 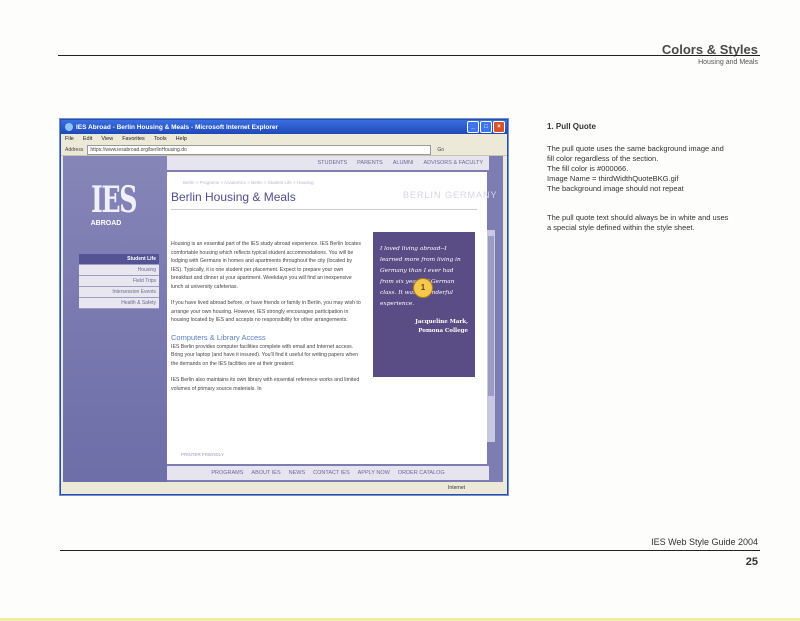 I want to click on sidenav-health-safety: Health & Safety, so click(x=119, y=303).